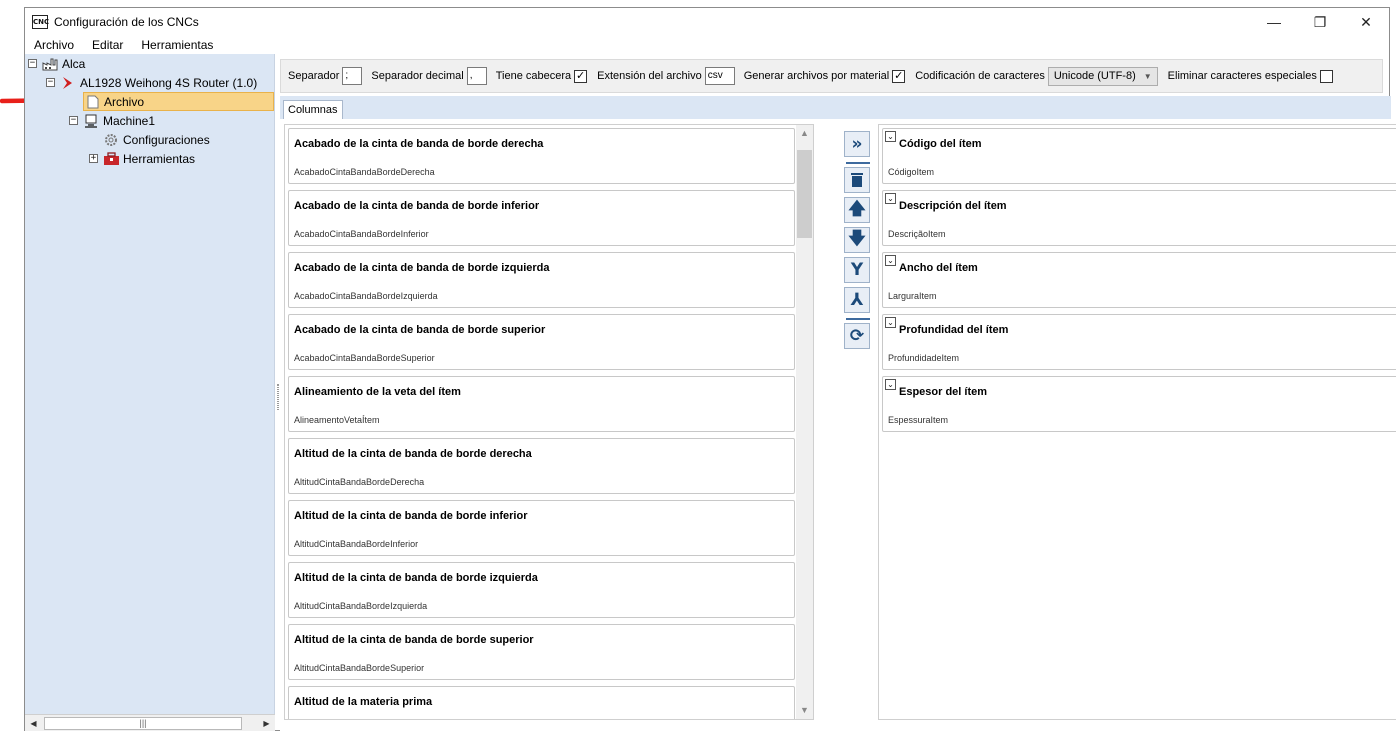 The height and width of the screenshot is (738, 1396). I want to click on column-title: Espesor del ítem, so click(943, 392).